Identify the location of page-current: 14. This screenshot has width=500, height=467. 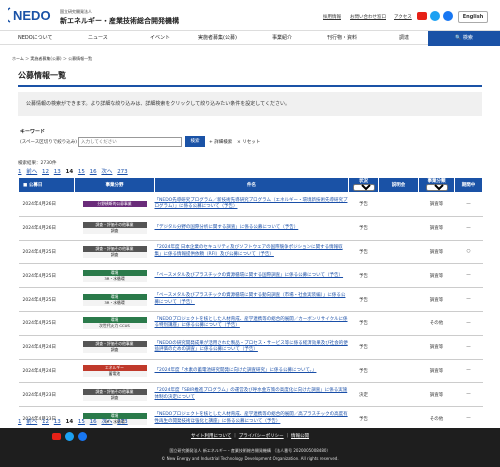
(69, 172).